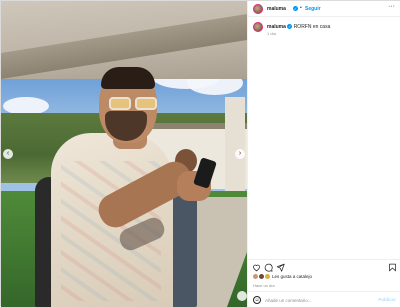  I want to click on emoji-icon: ☺, so click(257, 300).